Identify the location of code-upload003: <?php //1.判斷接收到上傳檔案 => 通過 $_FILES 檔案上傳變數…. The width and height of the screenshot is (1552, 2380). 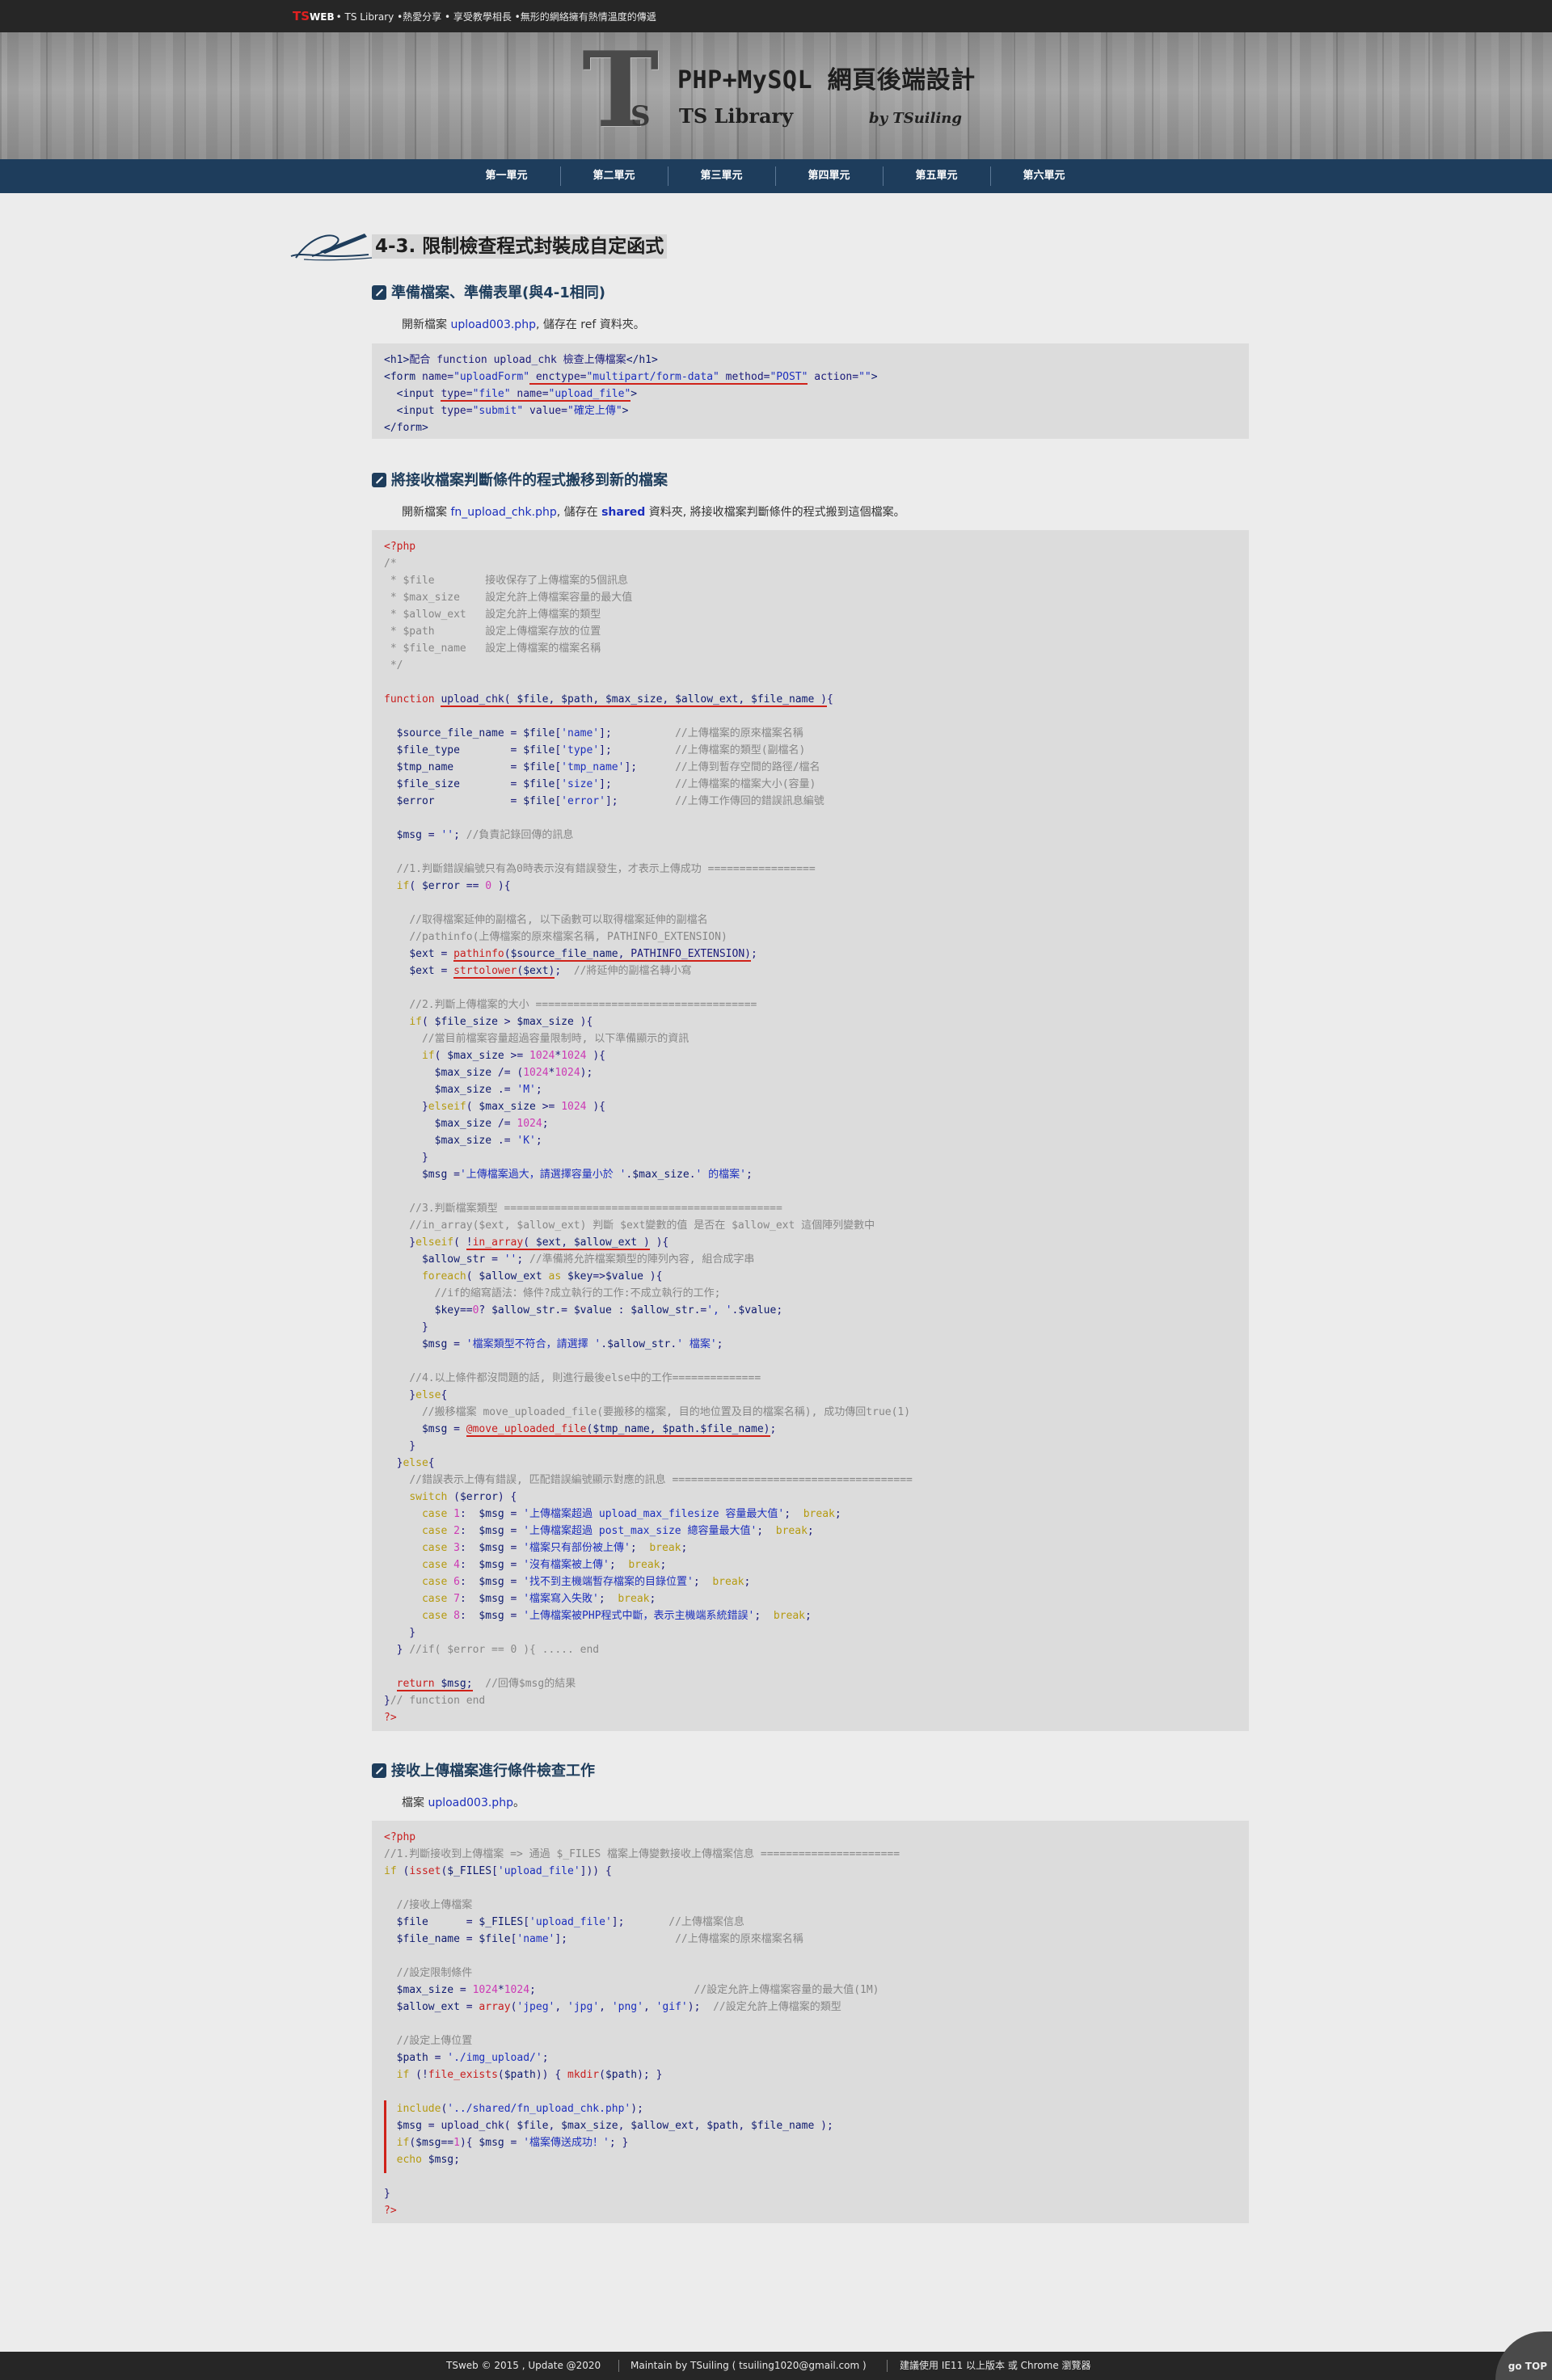
(642, 2024).